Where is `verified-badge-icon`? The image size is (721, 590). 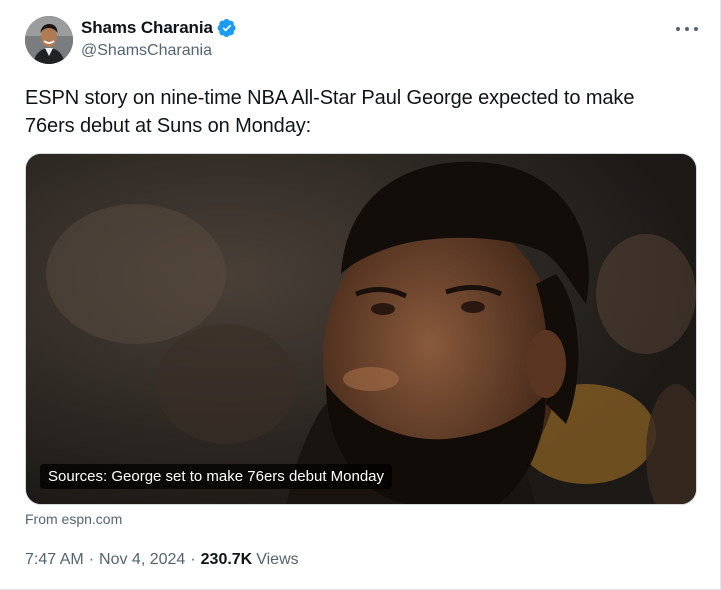
verified-badge-icon is located at coordinates (226, 28).